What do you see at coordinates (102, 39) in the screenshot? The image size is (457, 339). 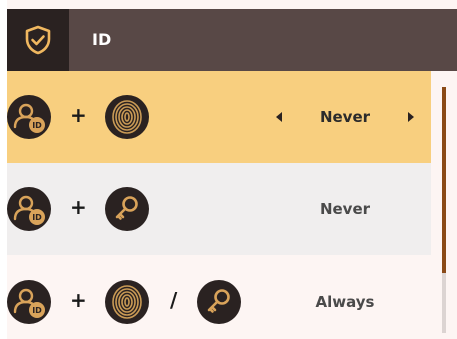 I see `page-title: ID` at bounding box center [102, 39].